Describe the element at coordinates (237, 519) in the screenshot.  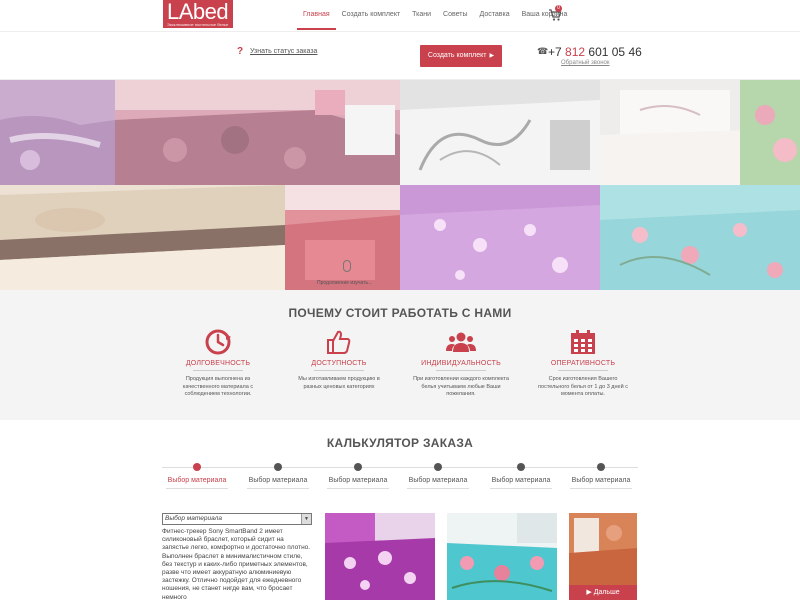
I see `material-select: Выбор материала ▼` at that location.